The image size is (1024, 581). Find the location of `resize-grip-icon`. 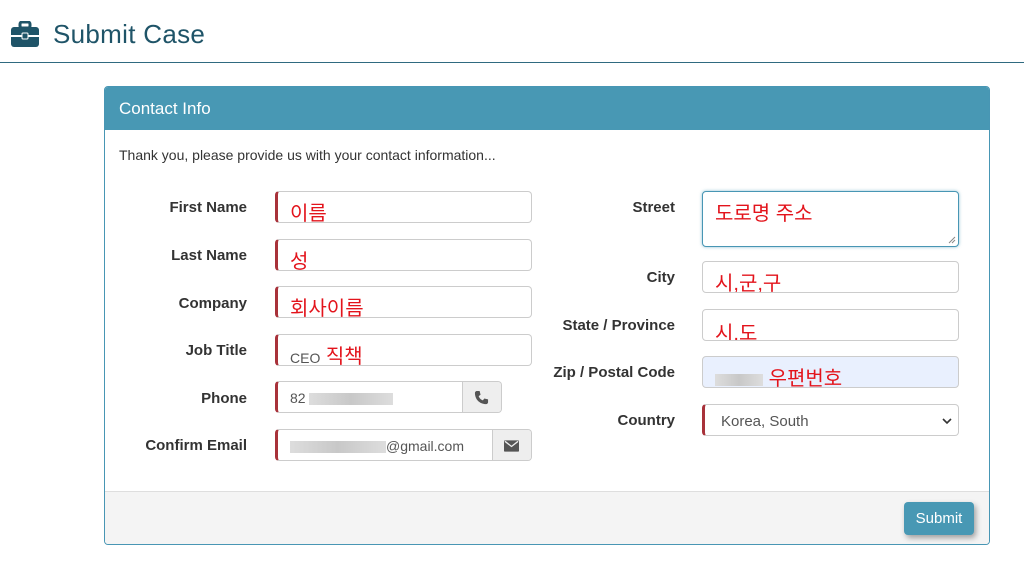

resize-grip-icon is located at coordinates (952, 240).